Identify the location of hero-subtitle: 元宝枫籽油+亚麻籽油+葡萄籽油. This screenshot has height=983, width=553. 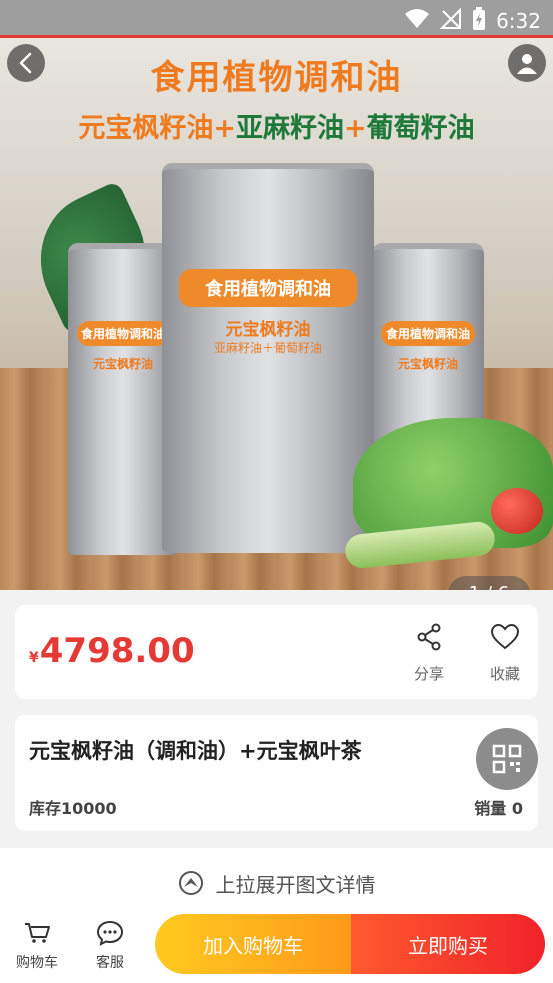
(276, 125).